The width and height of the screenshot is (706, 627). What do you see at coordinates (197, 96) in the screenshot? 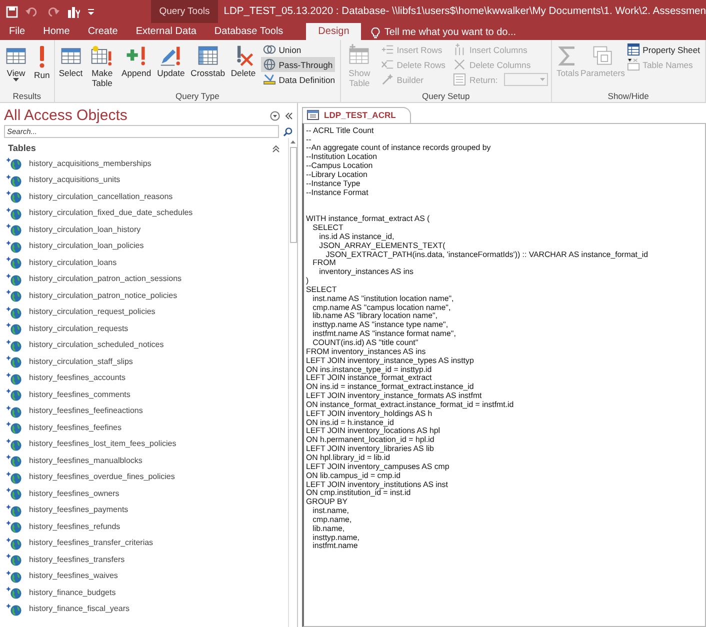
I see `group-label: Query Type` at bounding box center [197, 96].